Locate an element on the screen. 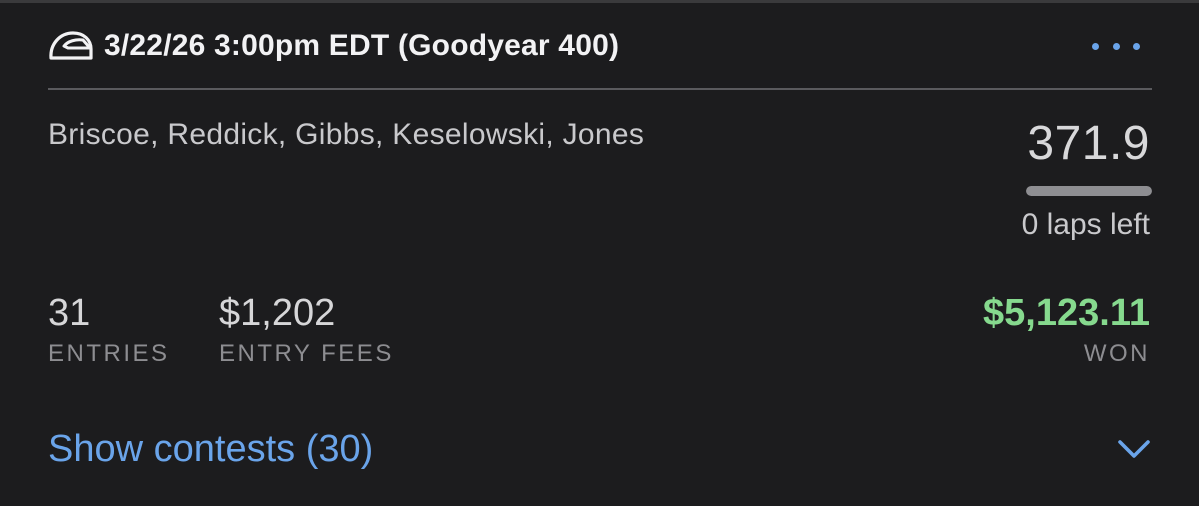 The image size is (1199, 506). entry-fees-value: $1,202 is located at coordinates (277, 313).